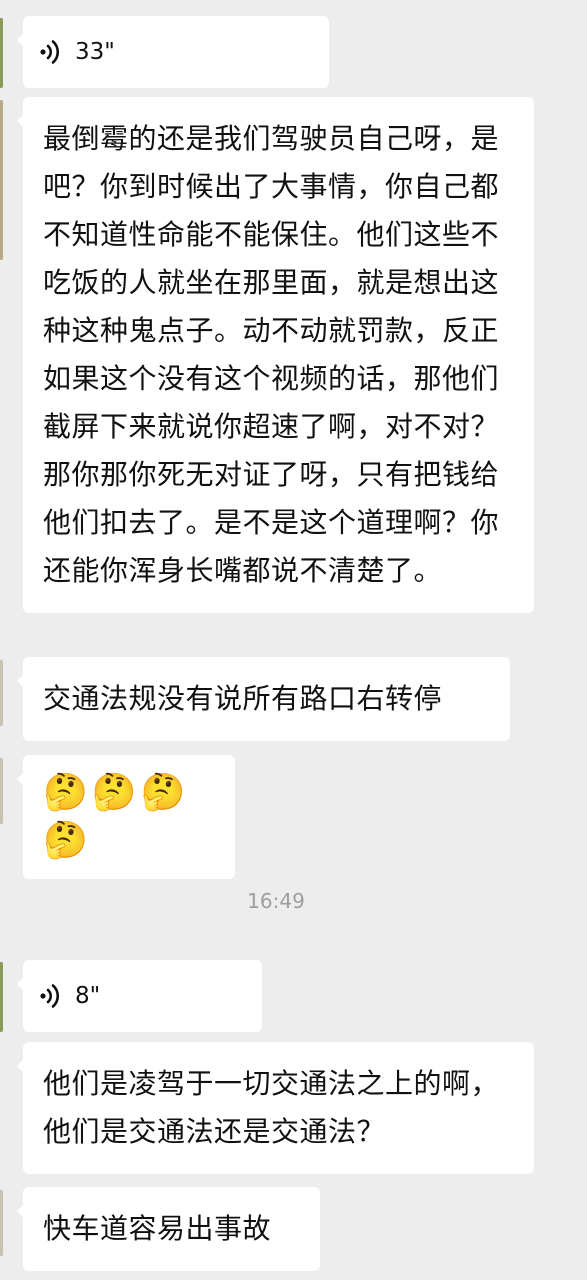 The width and height of the screenshot is (587, 1280). I want to click on message-text: 交通法规没有说所有路口右转停, so click(243, 698).